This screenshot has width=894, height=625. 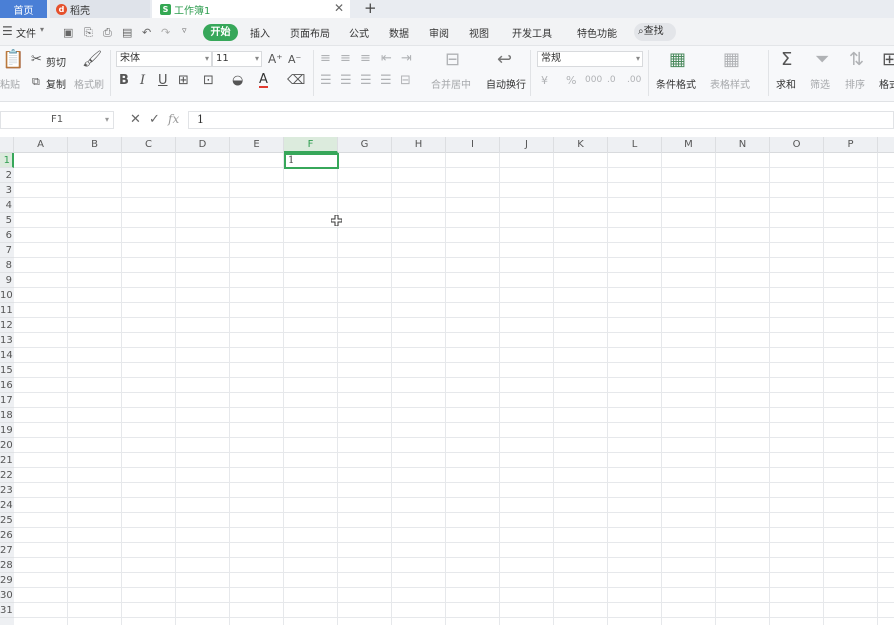 I want to click on font-name-select: 宋体 ▾, so click(x=164, y=59).